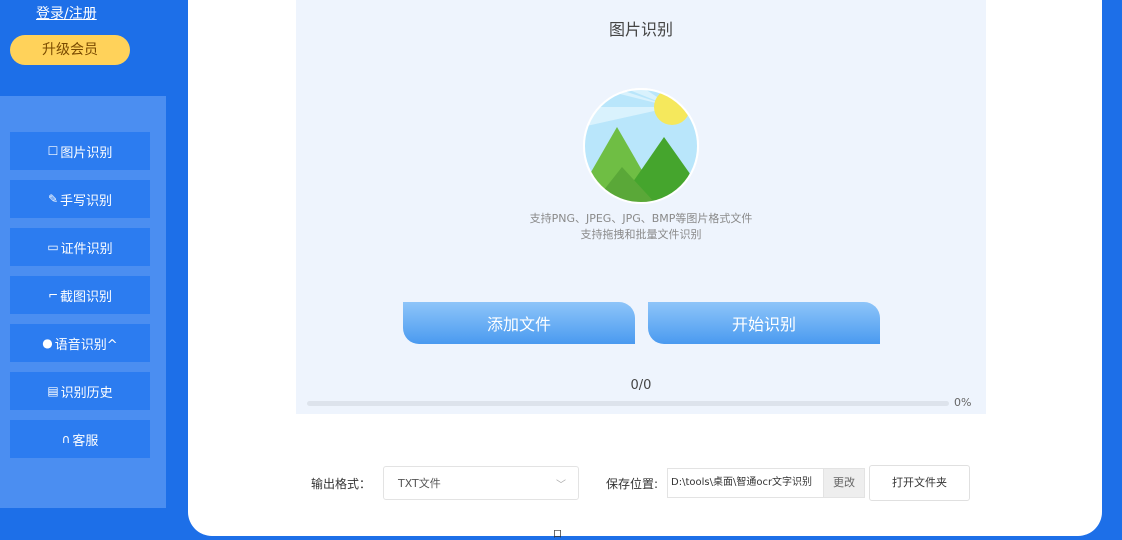 The width and height of the screenshot is (1122, 540). I want to click on sidebar-item-label: 证件识别, so click(86, 249).